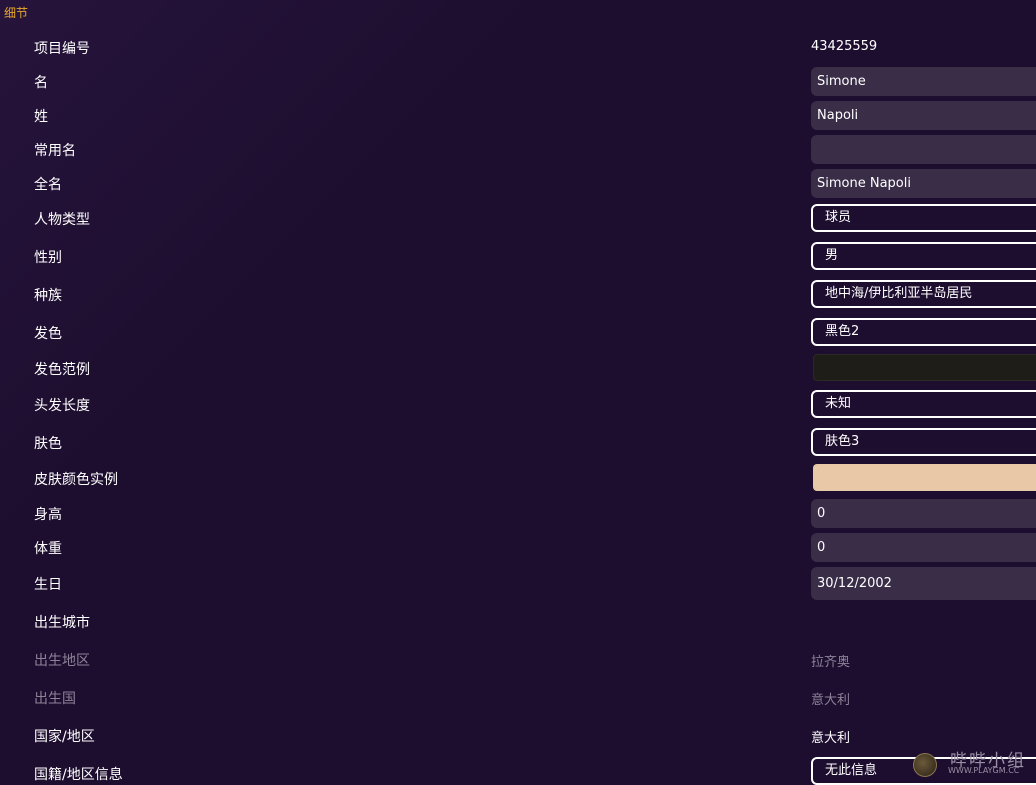 The height and width of the screenshot is (785, 1036). What do you see at coordinates (41, 117) in the screenshot?
I see `last-name-label: 姓` at bounding box center [41, 117].